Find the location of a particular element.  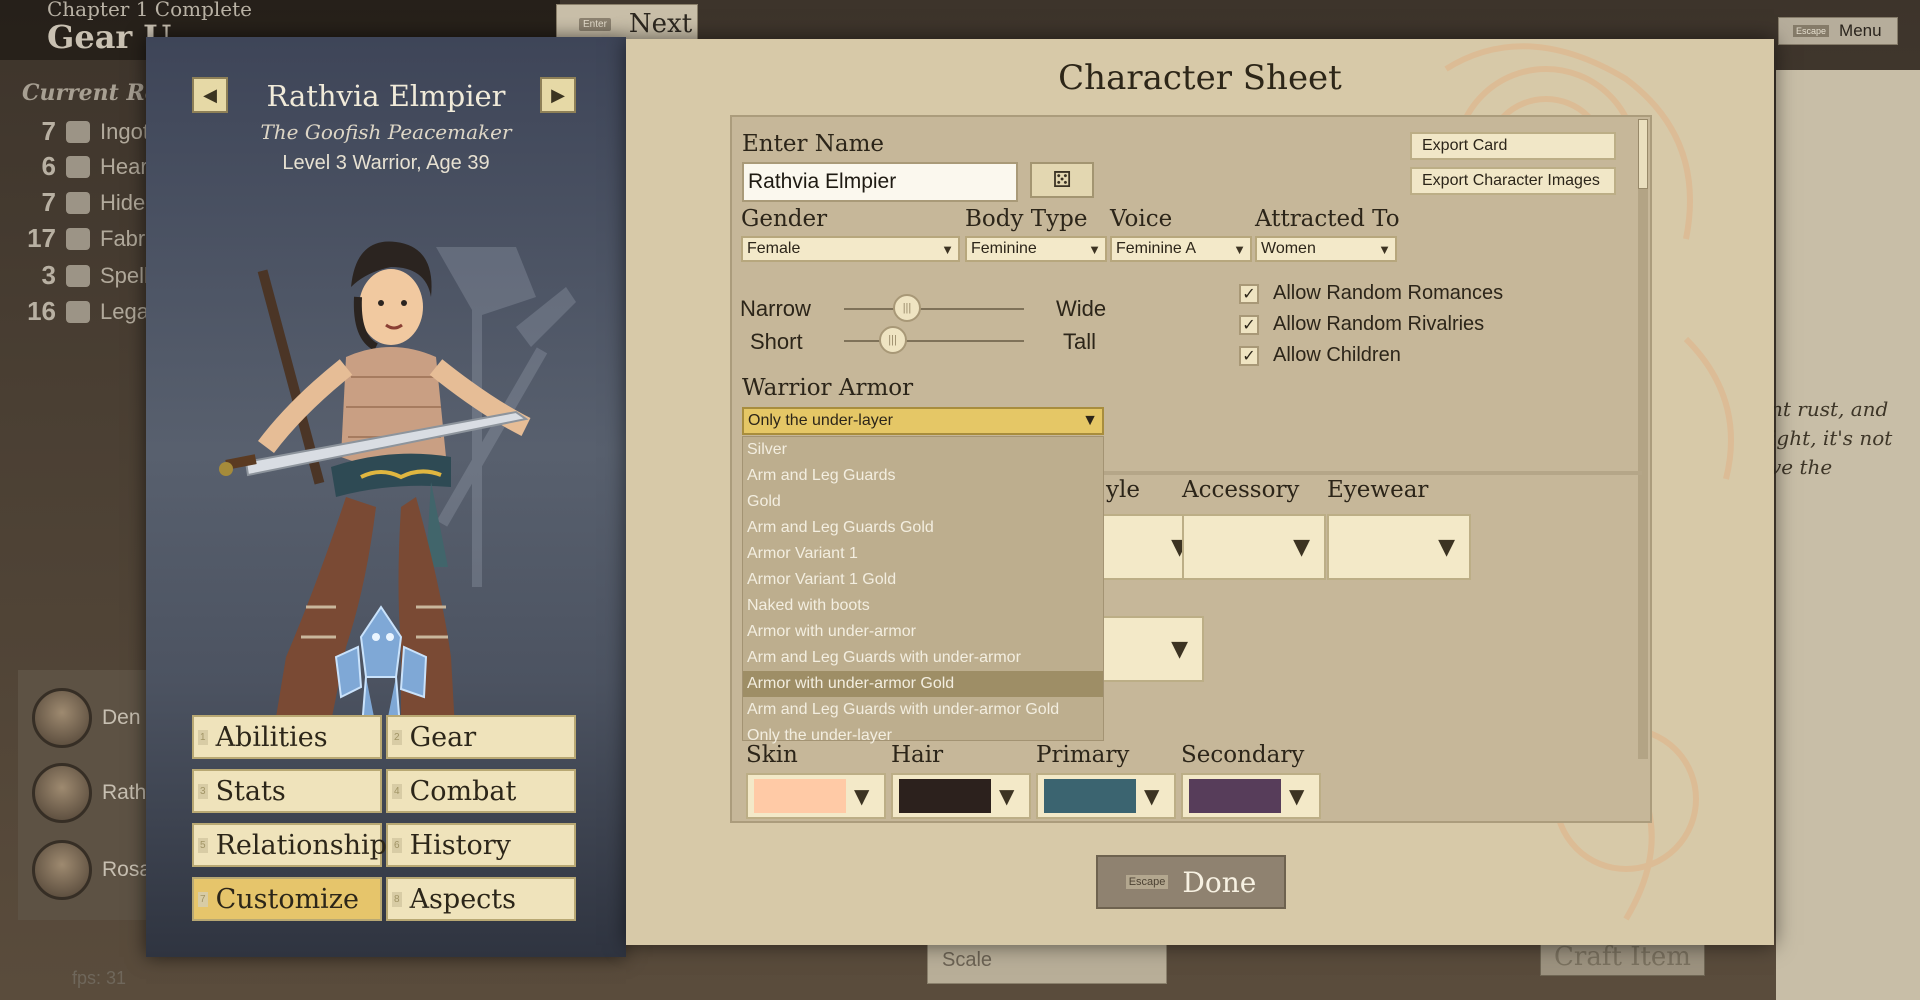

armor-option: Only the under-layer is located at coordinates (923, 736).